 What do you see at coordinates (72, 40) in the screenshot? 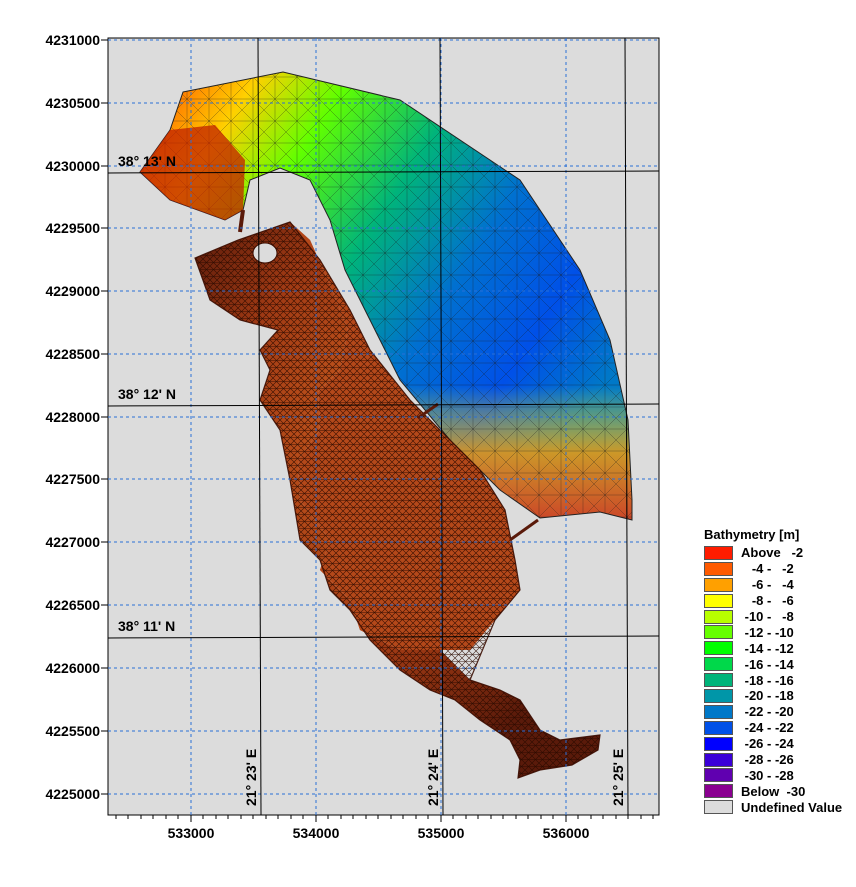
I see `y-tick-label: 4231000` at bounding box center [72, 40].